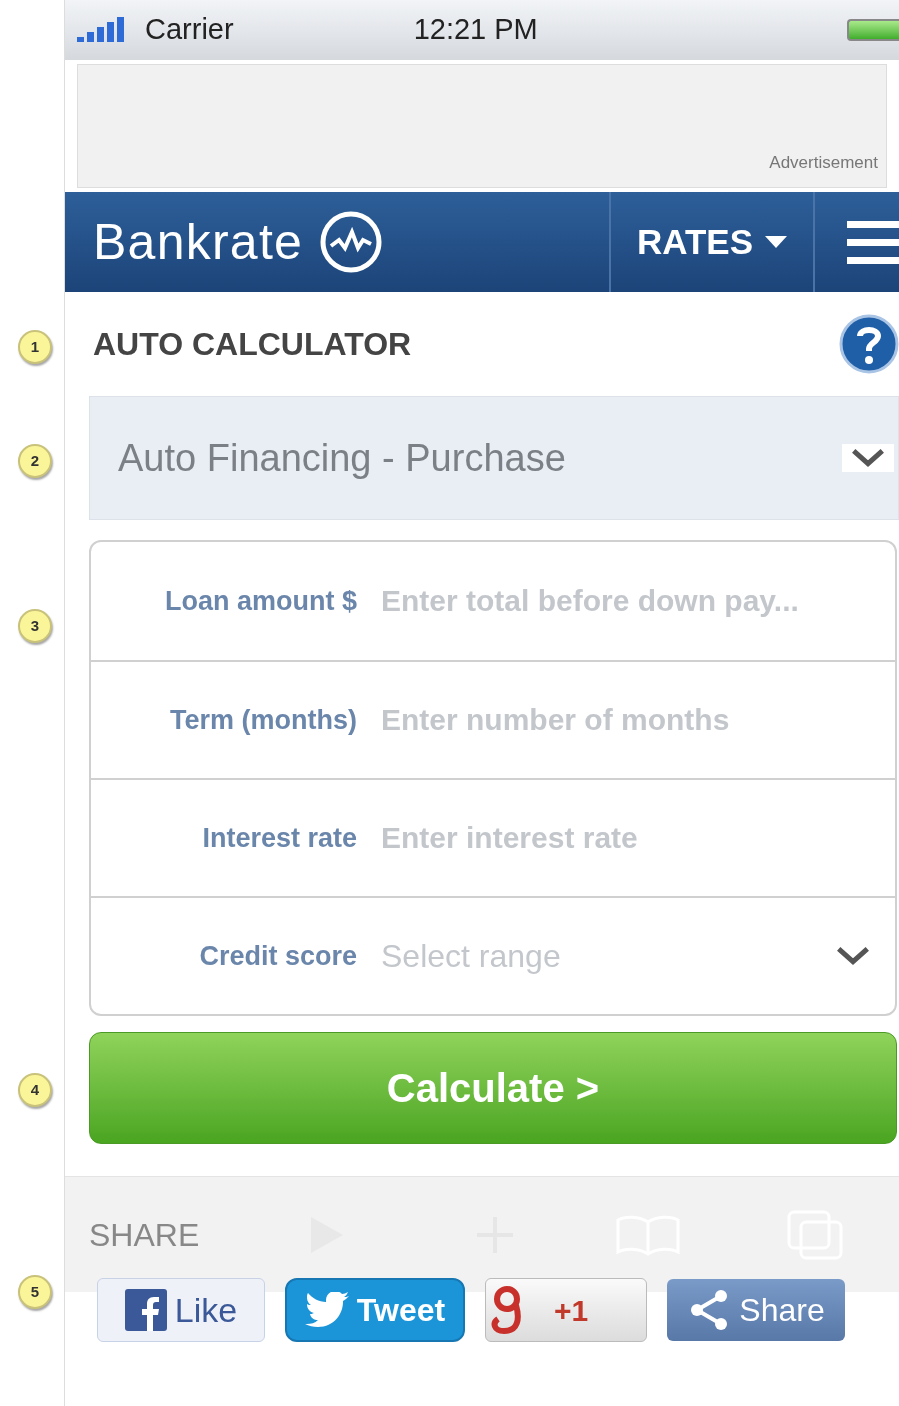 The image size is (899, 1406). What do you see at coordinates (494, 458) in the screenshot?
I see `calculator-type-select: Auto Financing - Purchase` at bounding box center [494, 458].